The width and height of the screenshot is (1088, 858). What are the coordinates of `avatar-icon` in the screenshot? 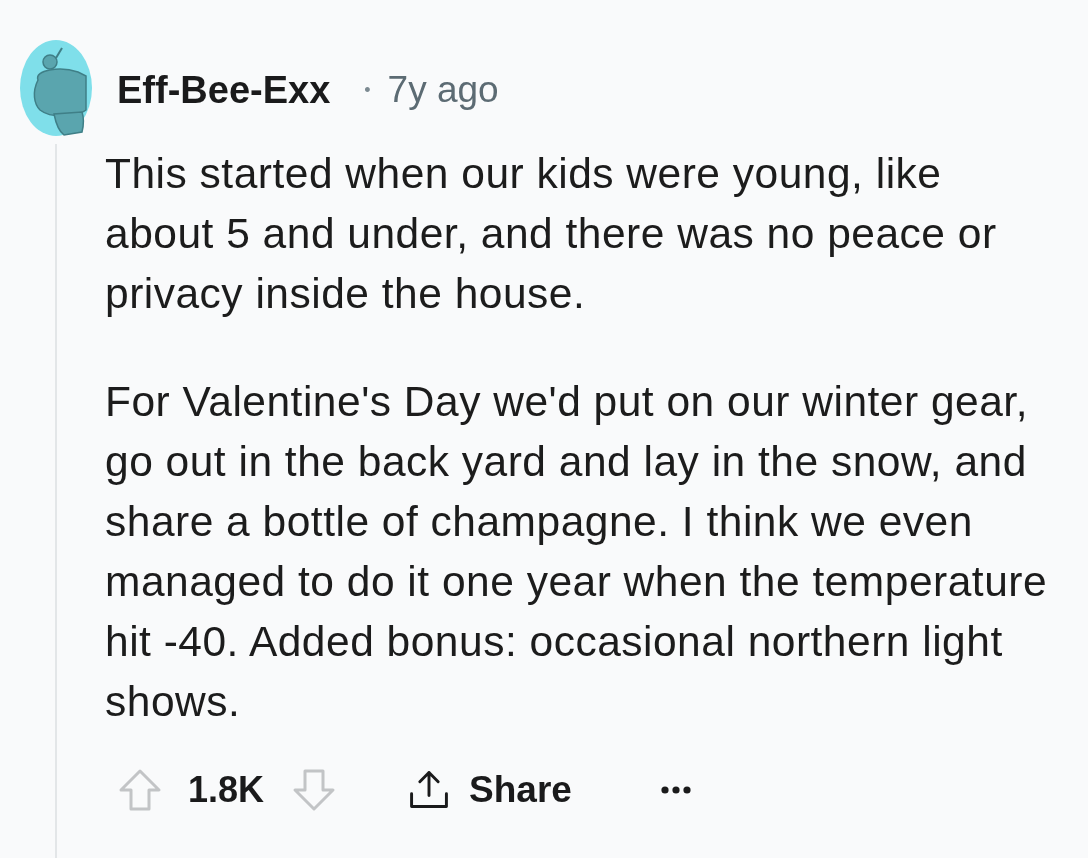 It's located at (56, 88).